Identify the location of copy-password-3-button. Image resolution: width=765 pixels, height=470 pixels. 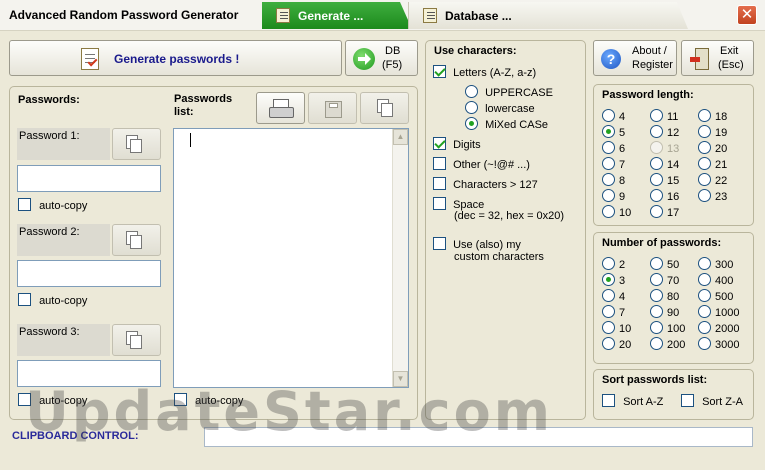
(136, 340).